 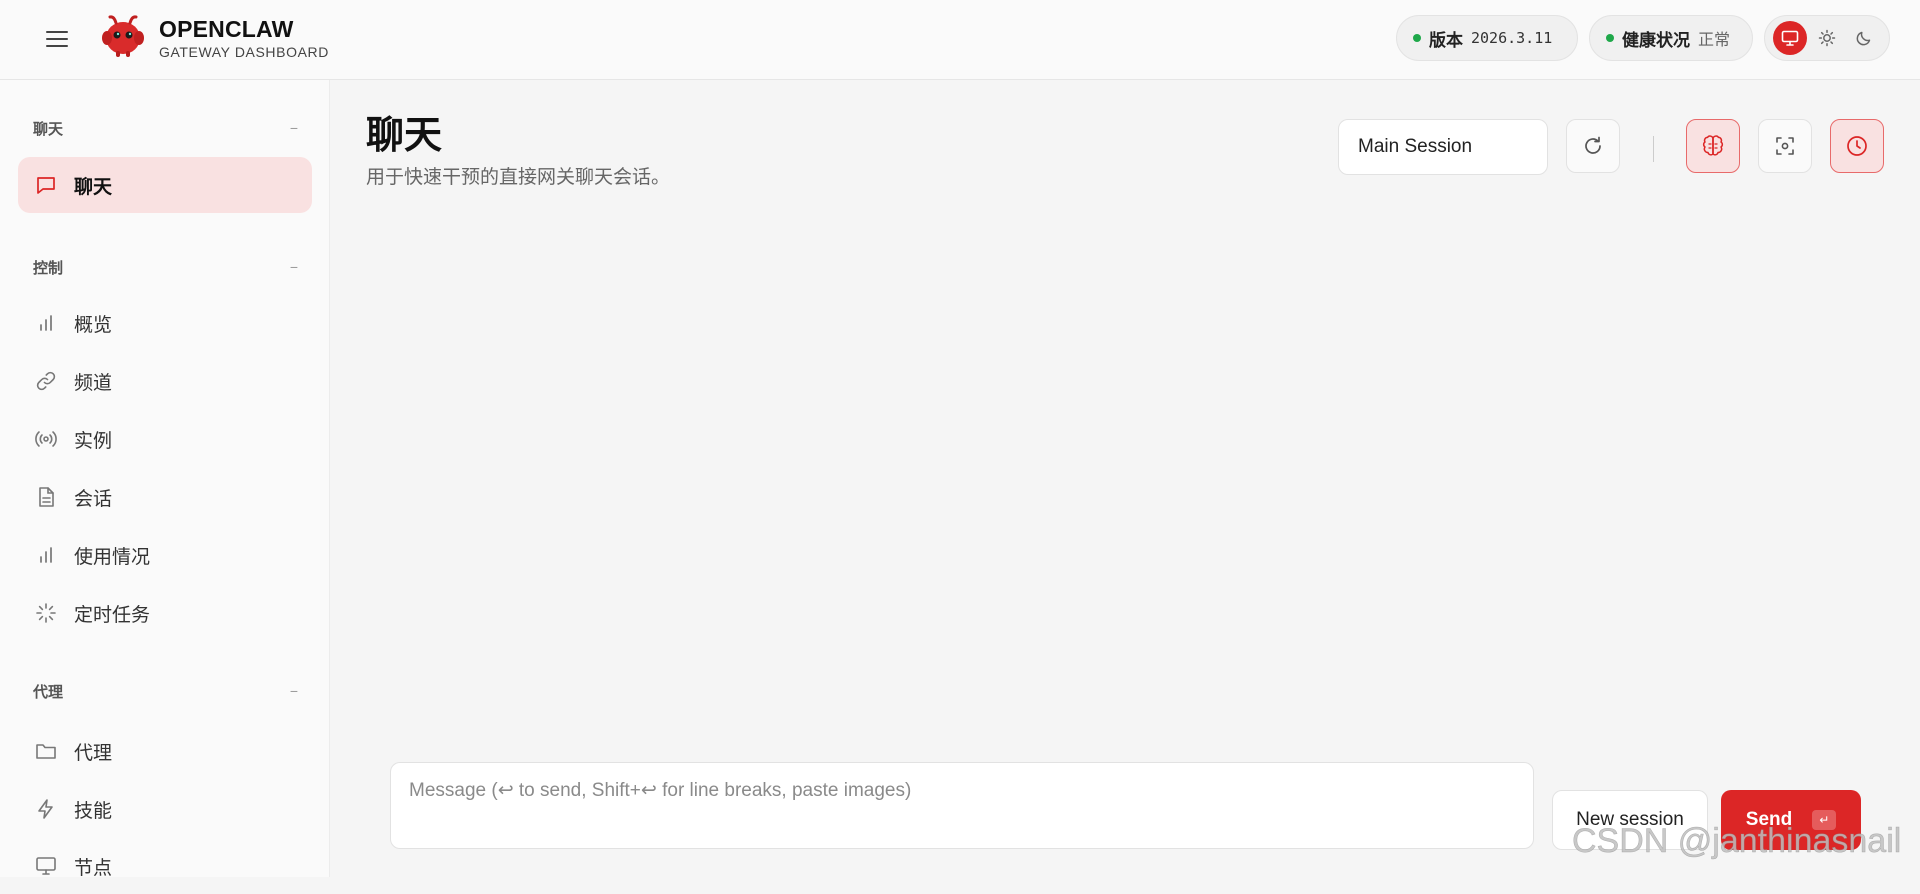 I want to click on version-badge: 版本 2026.3.11, so click(x=1487, y=38).